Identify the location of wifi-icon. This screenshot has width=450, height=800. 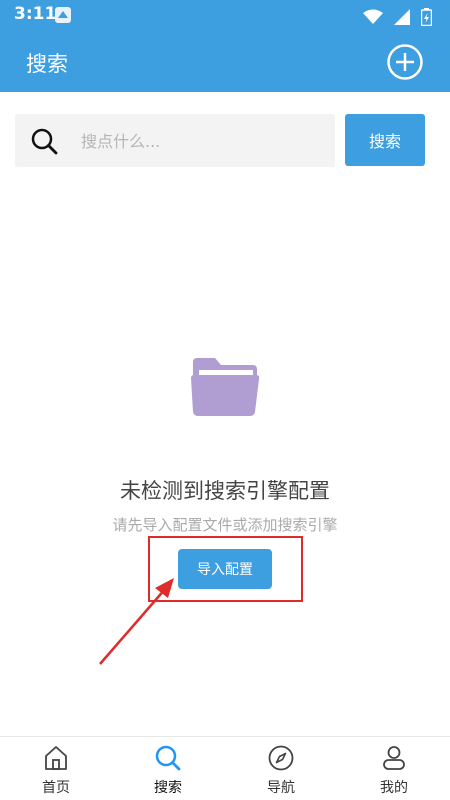
(372, 16).